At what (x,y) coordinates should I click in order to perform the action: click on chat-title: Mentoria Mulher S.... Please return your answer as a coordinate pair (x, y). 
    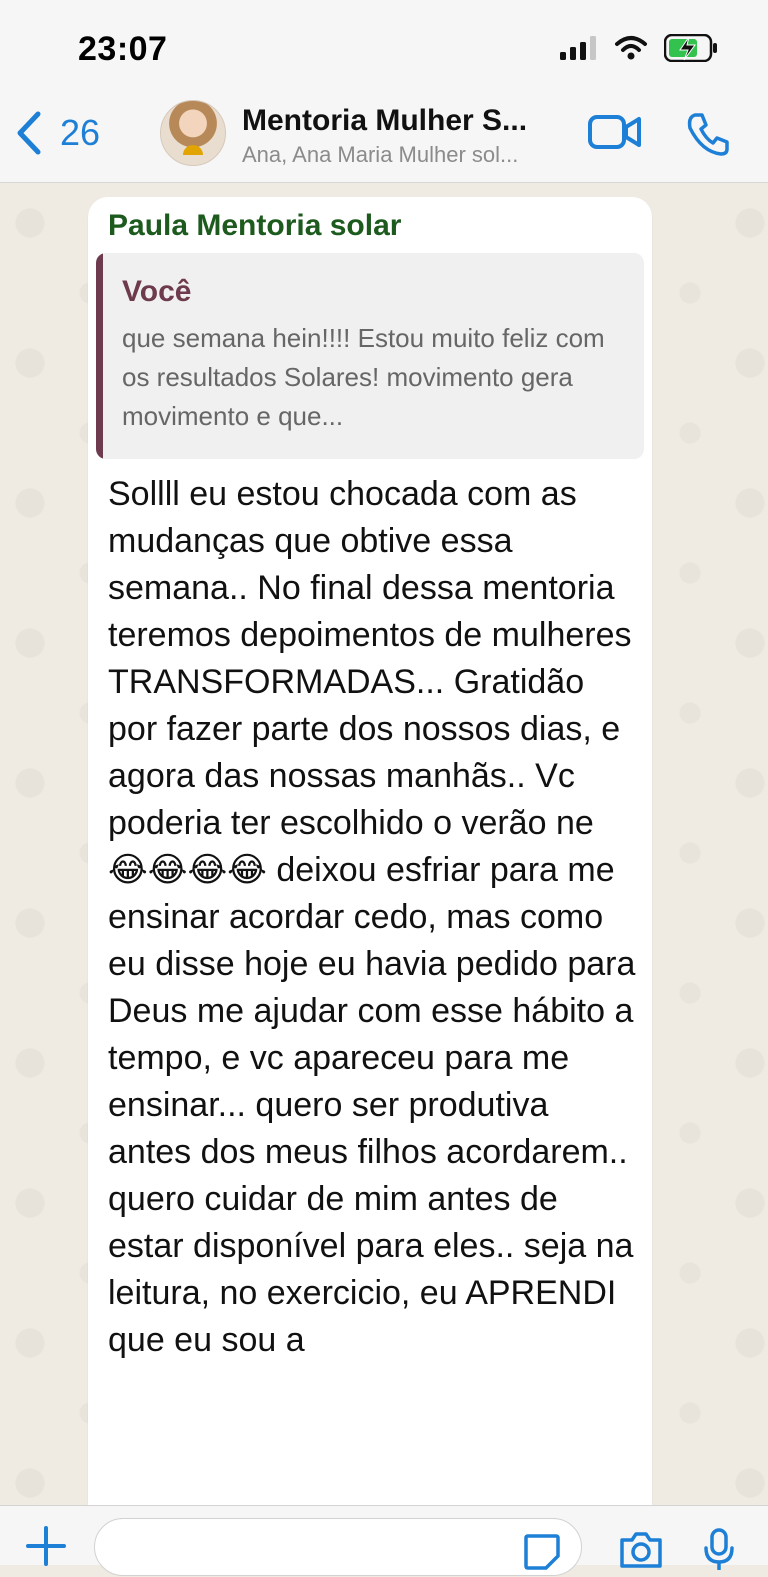
    Looking at the image, I should click on (407, 121).